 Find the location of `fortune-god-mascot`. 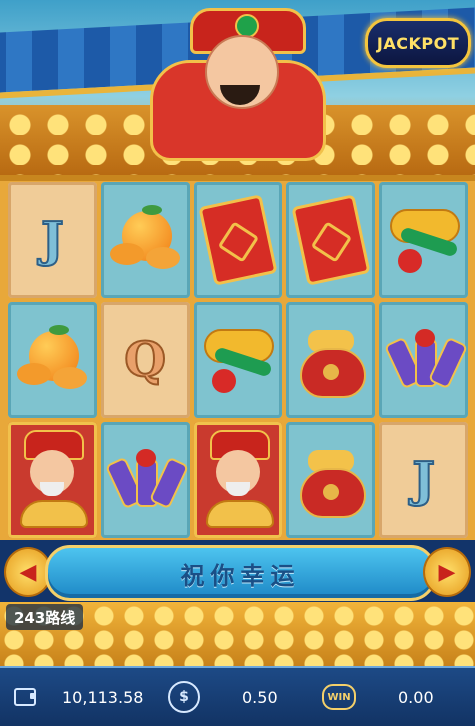

fortune-god-mascot is located at coordinates (235, 80).